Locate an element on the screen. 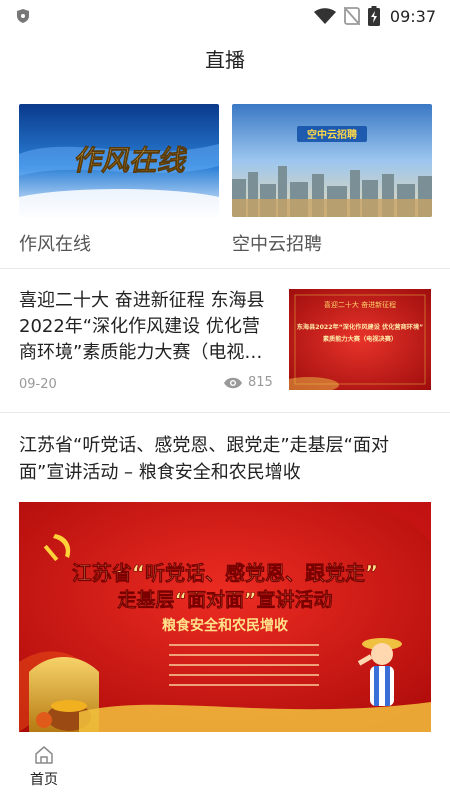 The height and width of the screenshot is (800, 450). news-title-2: 江苏省“听党话、感党恩、跟党走”走基层“面对面”宣讲活动 – 粮食安全和农民增收 is located at coordinates (225, 459).